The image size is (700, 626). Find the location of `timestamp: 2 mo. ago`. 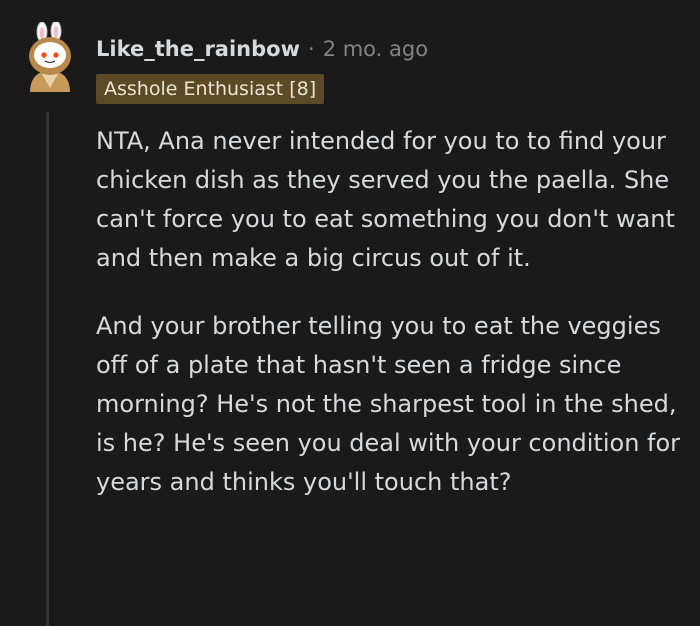

timestamp: 2 mo. ago is located at coordinates (375, 49).